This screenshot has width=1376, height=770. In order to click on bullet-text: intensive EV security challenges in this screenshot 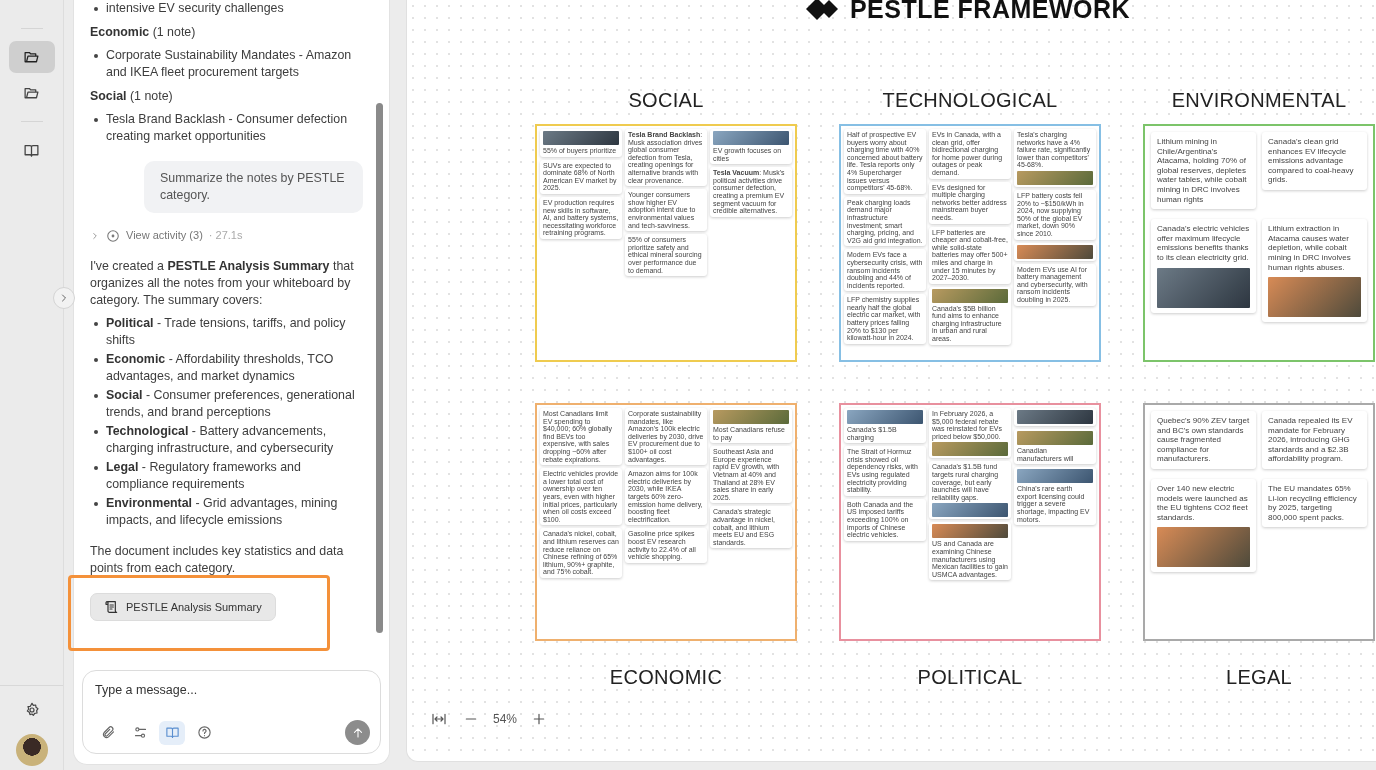, I will do `click(226, 8)`.